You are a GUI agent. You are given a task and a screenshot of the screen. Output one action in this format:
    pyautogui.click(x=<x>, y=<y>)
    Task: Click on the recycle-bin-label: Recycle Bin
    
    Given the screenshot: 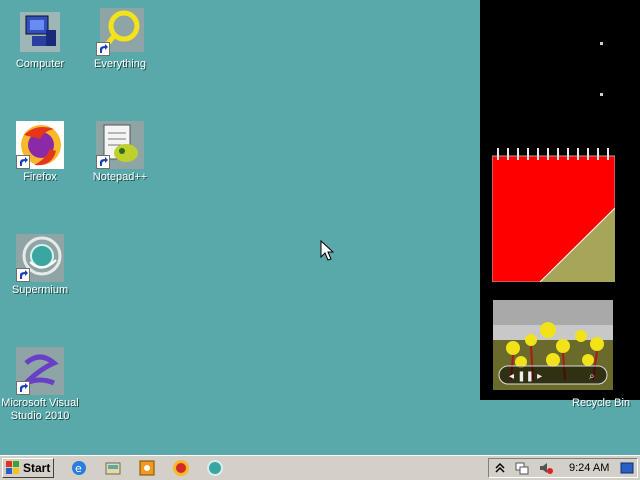 What is the action you would take?
    pyautogui.click(x=601, y=403)
    